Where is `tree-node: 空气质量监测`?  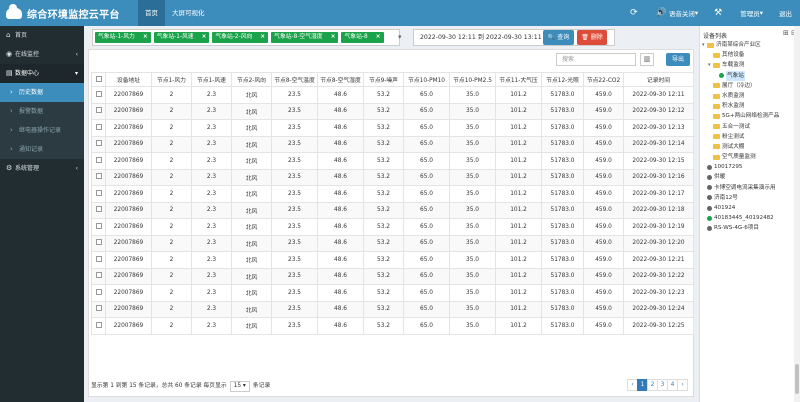
tree-node: 空气质量监测 is located at coordinates (748, 157).